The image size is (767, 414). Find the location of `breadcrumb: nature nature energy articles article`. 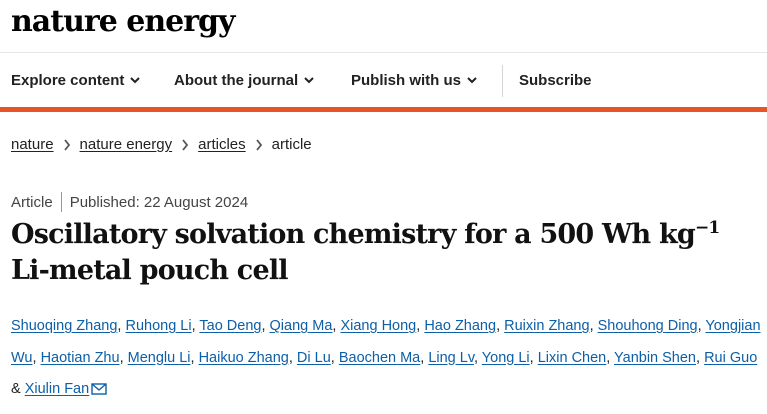

breadcrumb: nature nature energy articles article is located at coordinates (161, 144).